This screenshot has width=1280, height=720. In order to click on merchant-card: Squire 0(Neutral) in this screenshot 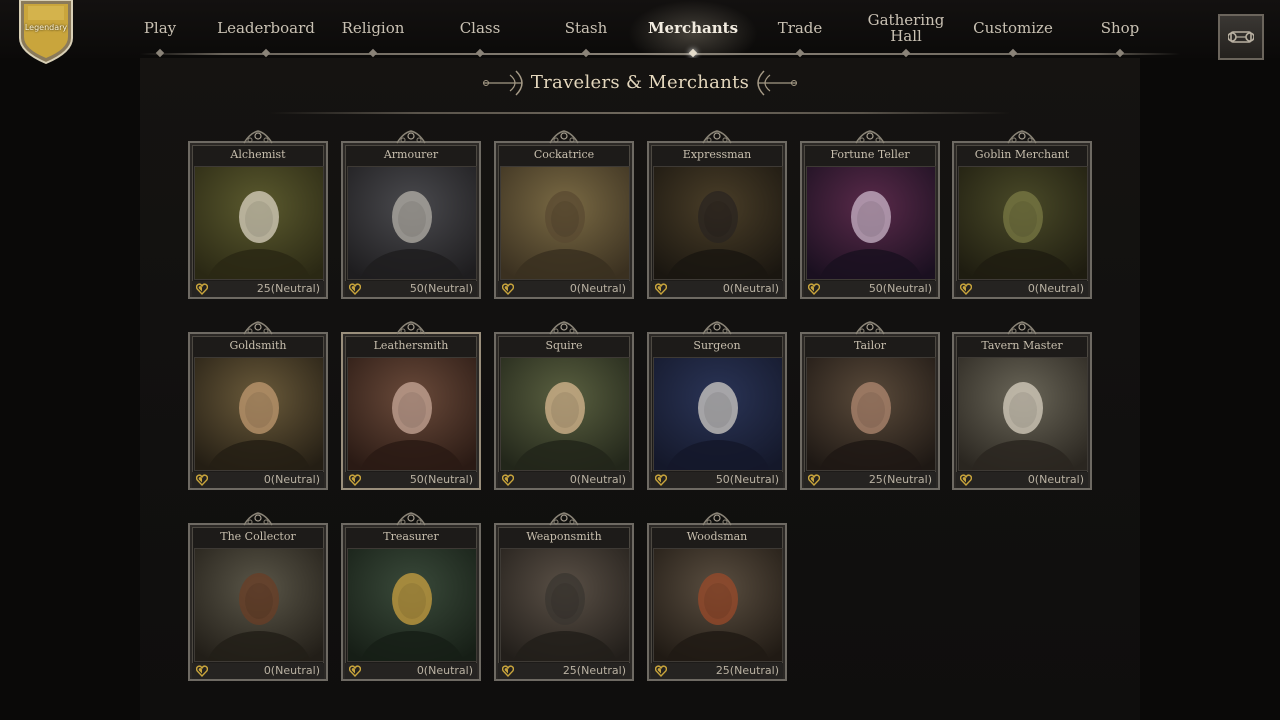, I will do `click(564, 405)`.